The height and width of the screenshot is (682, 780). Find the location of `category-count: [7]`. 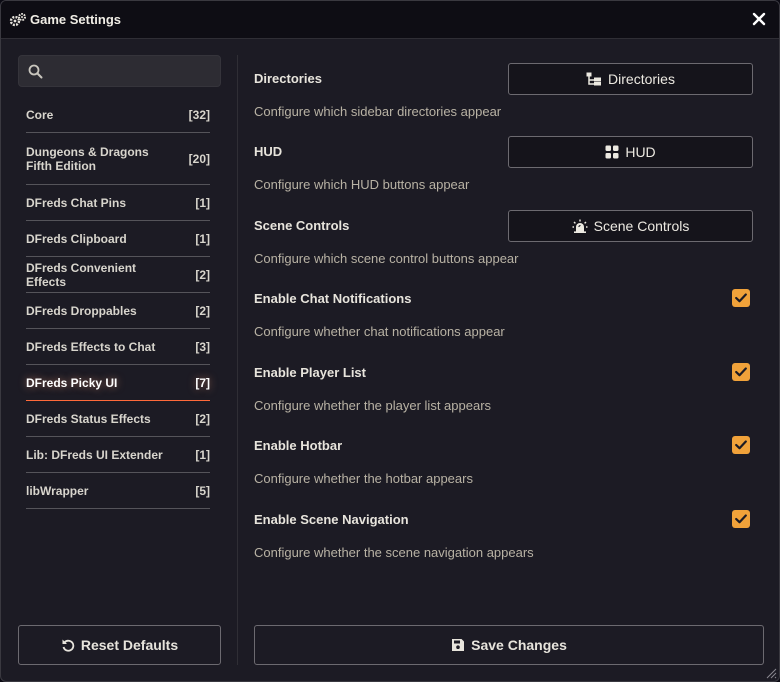

category-count: [7] is located at coordinates (202, 382).